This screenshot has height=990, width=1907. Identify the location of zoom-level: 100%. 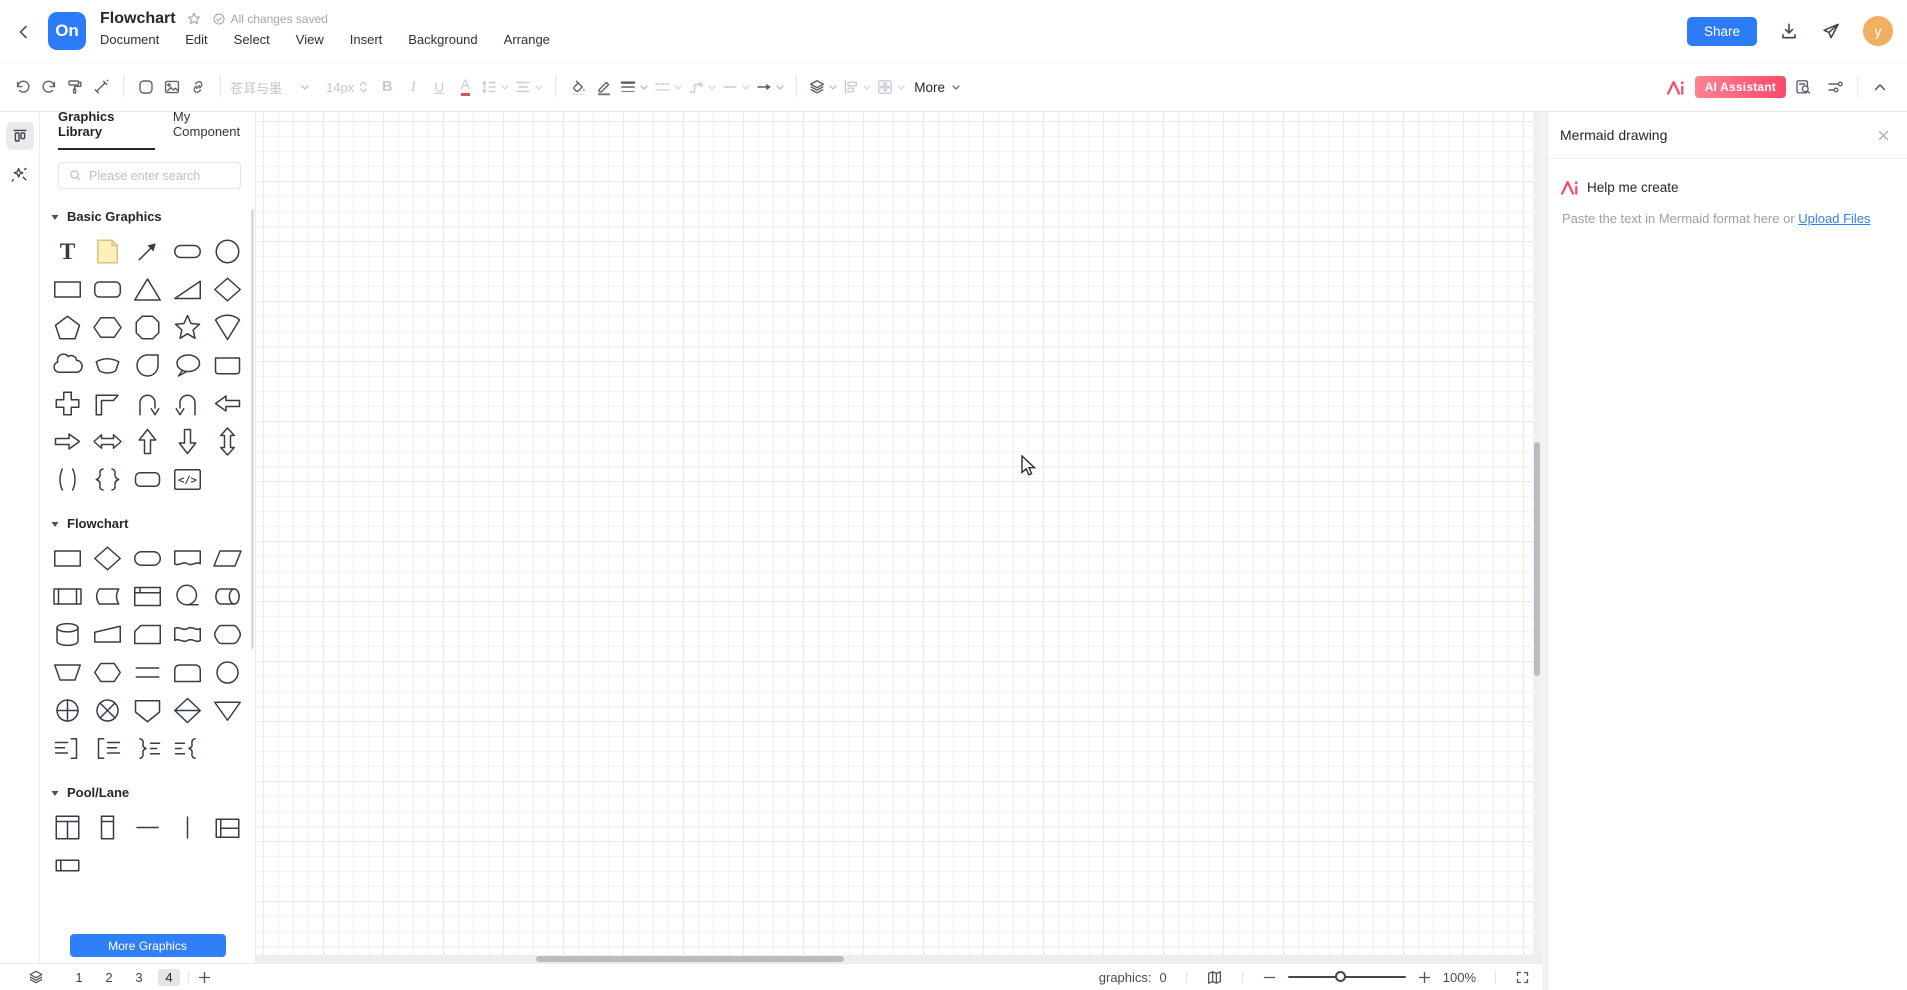
(1459, 977).